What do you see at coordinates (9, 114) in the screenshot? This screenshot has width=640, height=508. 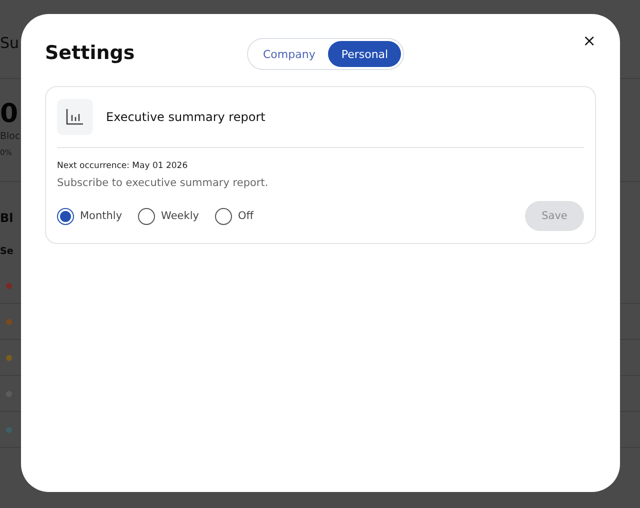 I see `stat-value: 0` at bounding box center [9, 114].